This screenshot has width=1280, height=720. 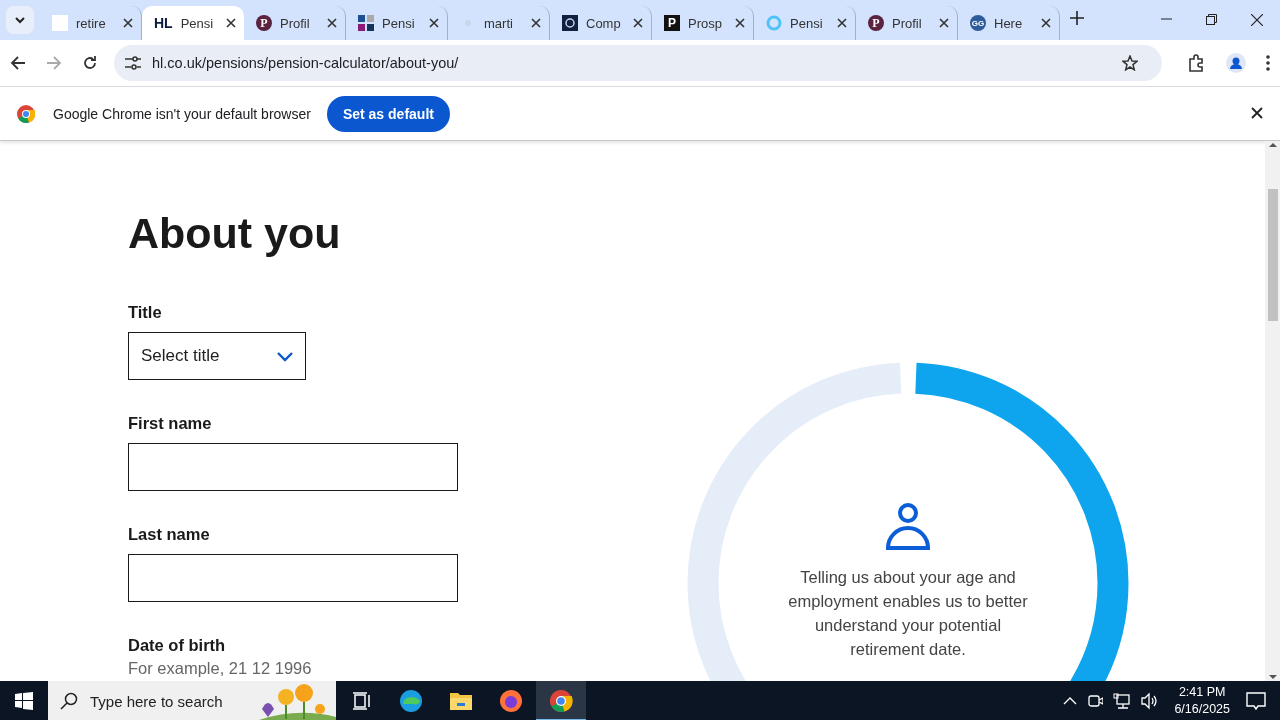 I want to click on field-hint: For example, 21 12 1996, so click(x=220, y=668).